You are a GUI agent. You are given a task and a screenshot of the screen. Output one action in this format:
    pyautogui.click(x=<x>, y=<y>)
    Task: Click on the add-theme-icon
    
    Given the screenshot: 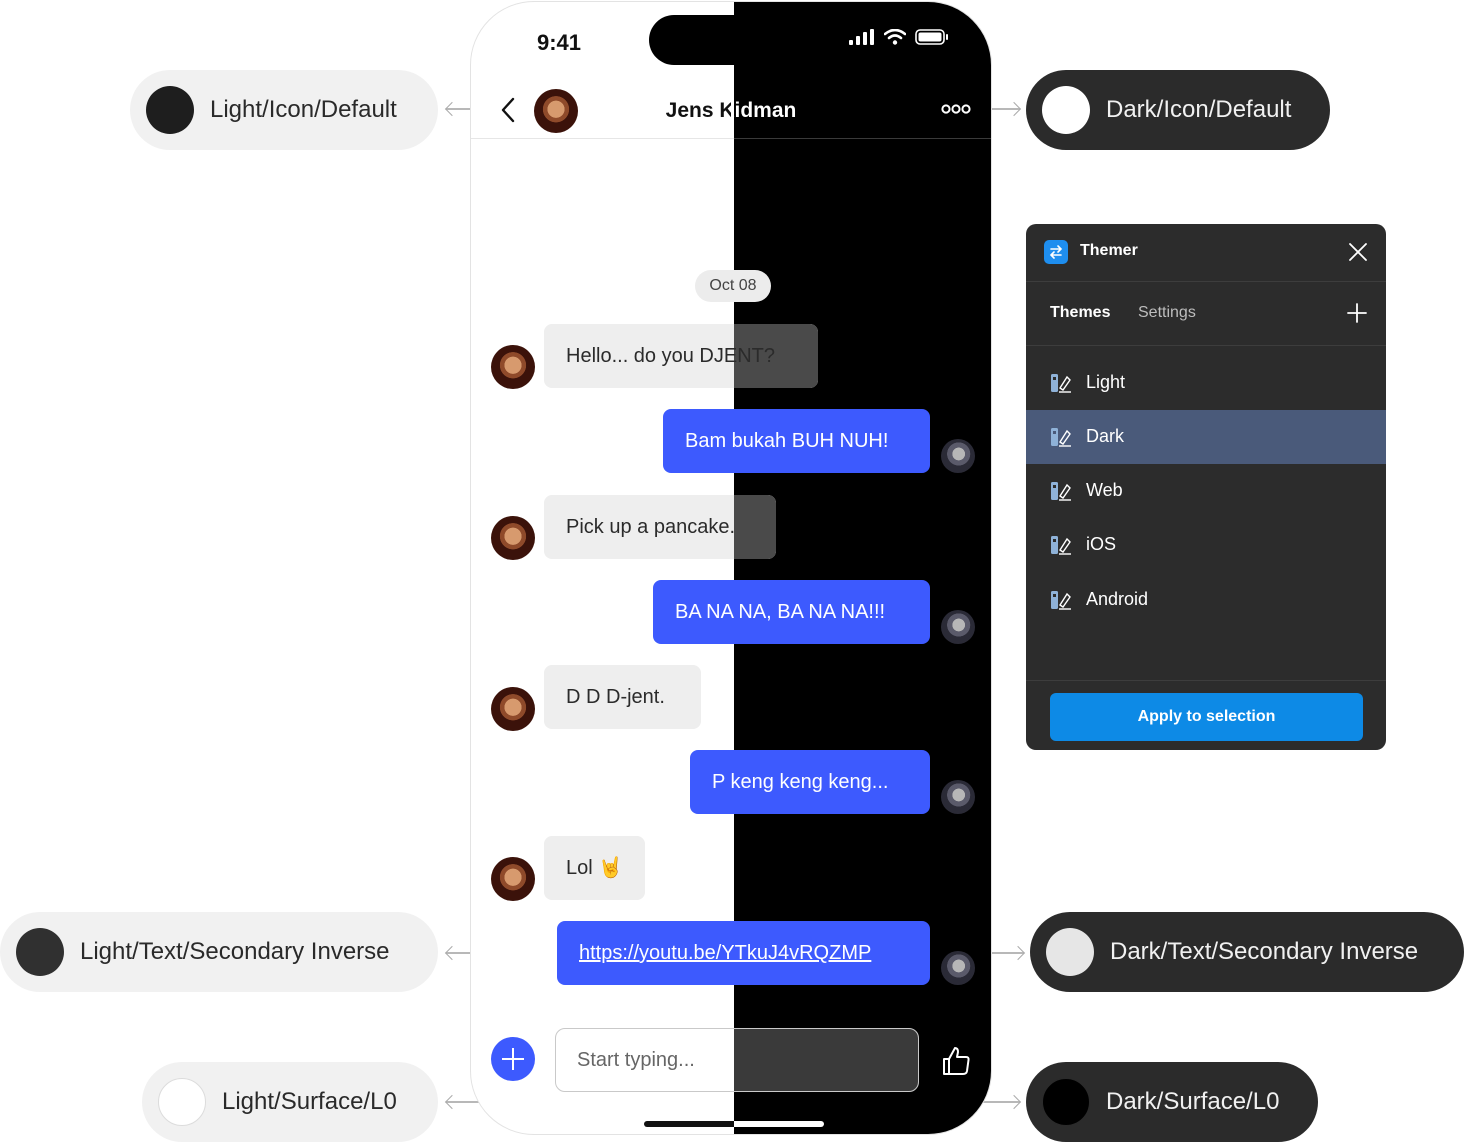 What is the action you would take?
    pyautogui.click(x=1357, y=313)
    